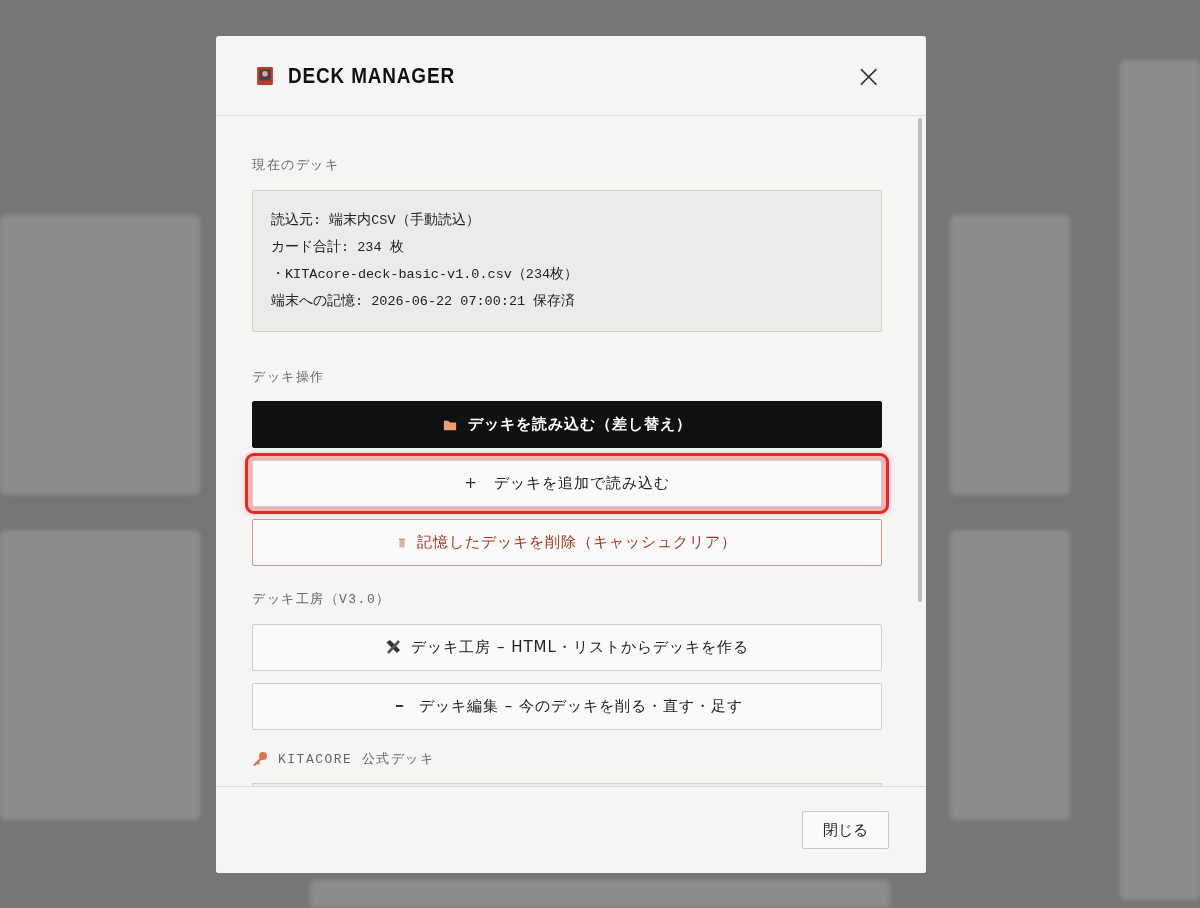 The width and height of the screenshot is (1200, 908). I want to click on close-button: 閉じる, so click(845, 830).